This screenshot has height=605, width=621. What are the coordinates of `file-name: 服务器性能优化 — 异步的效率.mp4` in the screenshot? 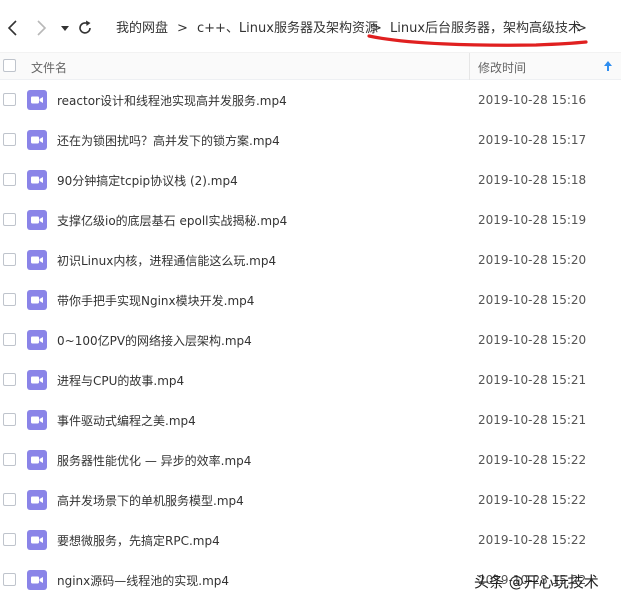 It's located at (154, 460).